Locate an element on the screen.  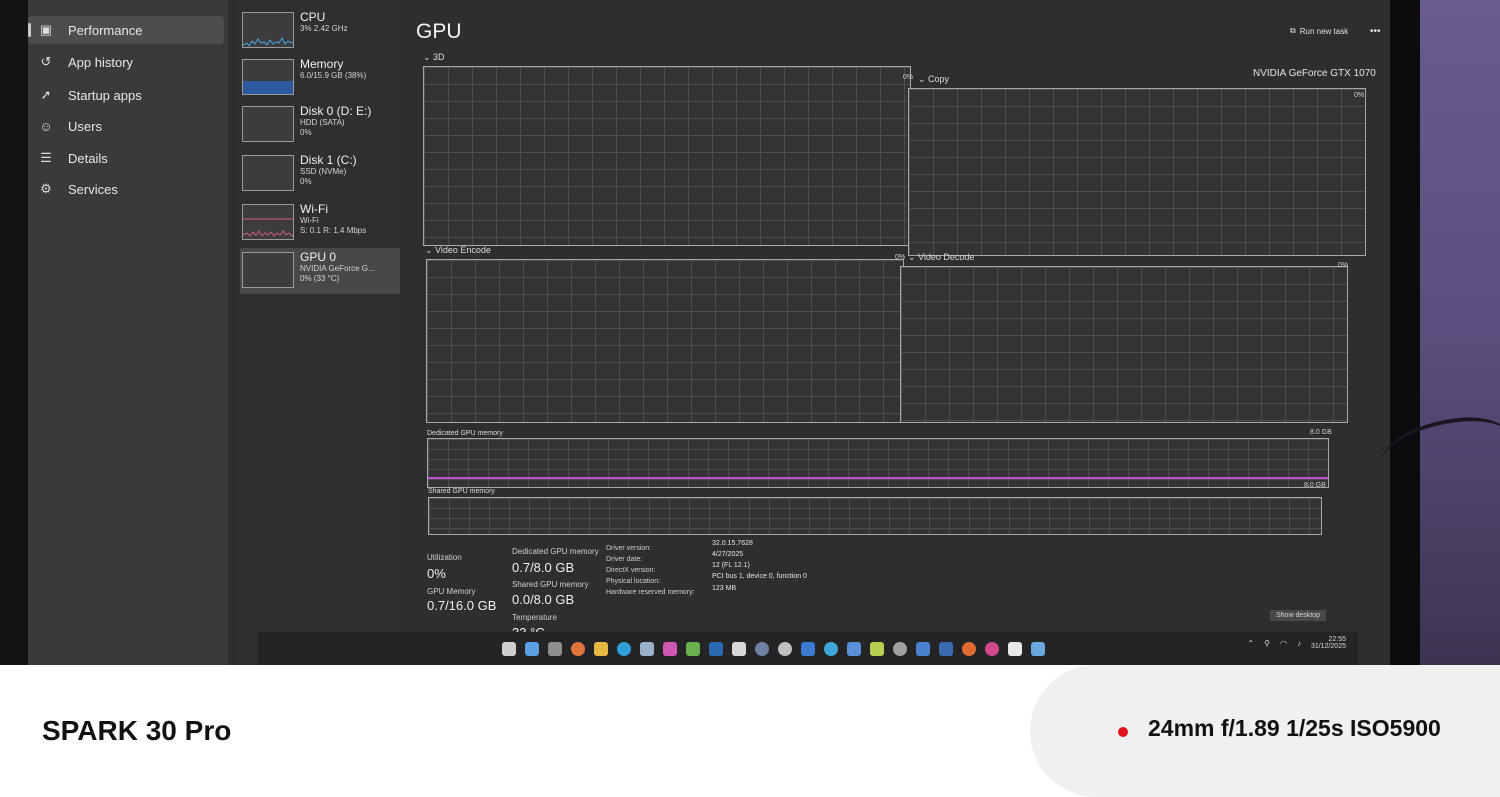
utilization-value: 0% is located at coordinates (436, 573).